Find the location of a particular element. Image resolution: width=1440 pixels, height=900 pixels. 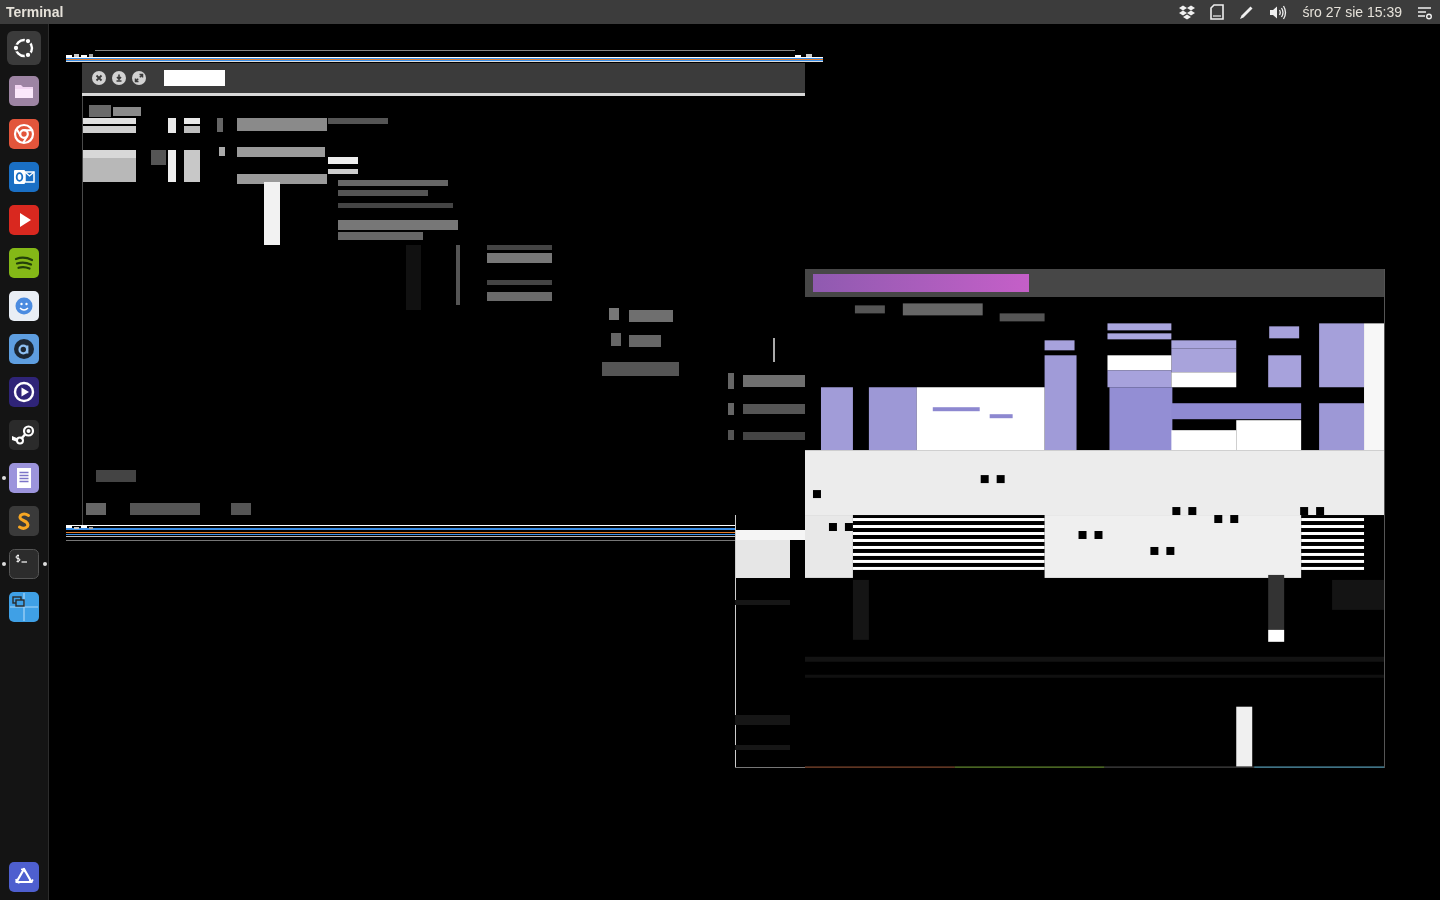

pen-icon is located at coordinates (1247, 12).